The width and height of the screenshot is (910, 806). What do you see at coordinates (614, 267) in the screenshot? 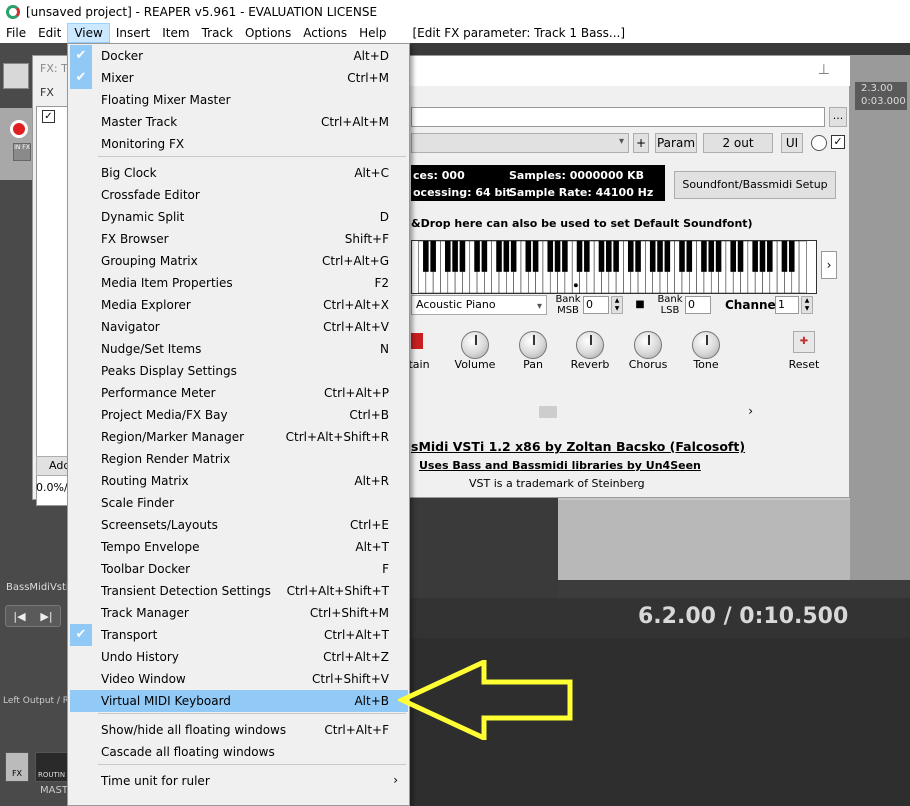
I see `piano-keyboard` at bounding box center [614, 267].